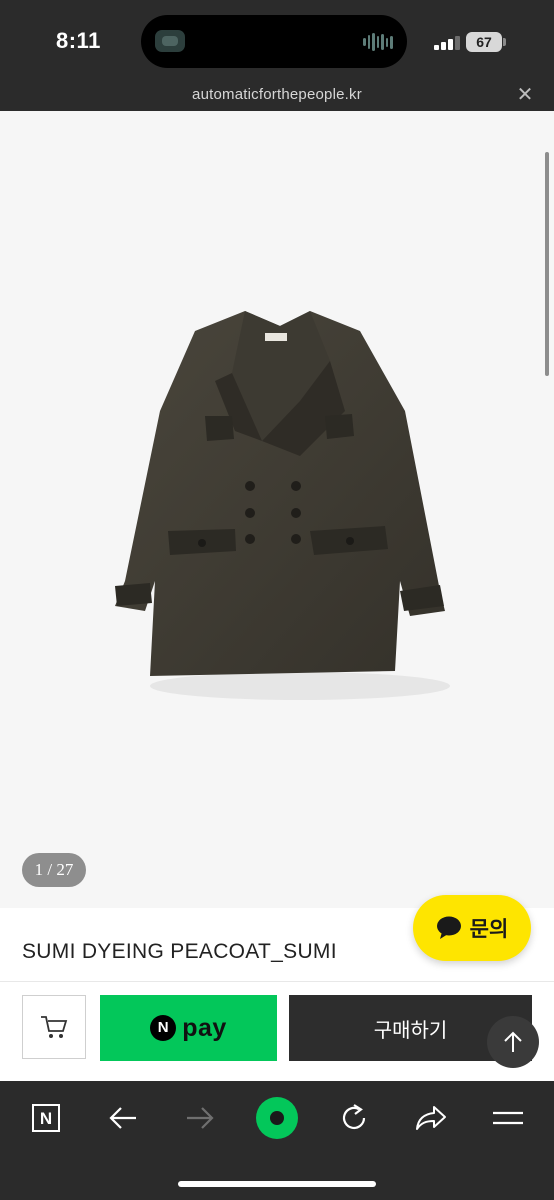  I want to click on arrow-up-icon, so click(513, 1041).